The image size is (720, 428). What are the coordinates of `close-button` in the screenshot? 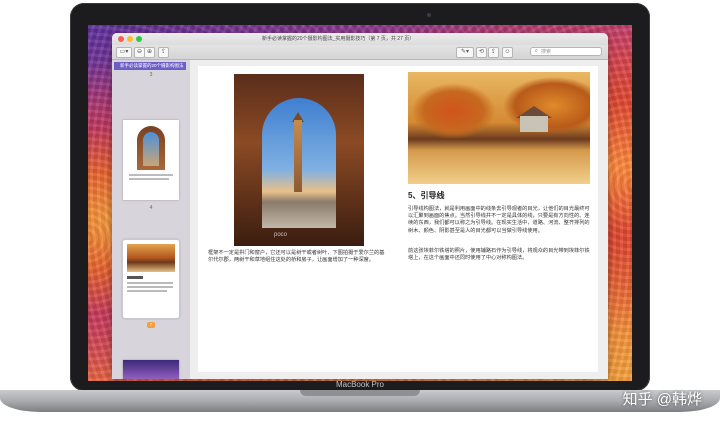 It's located at (121, 39).